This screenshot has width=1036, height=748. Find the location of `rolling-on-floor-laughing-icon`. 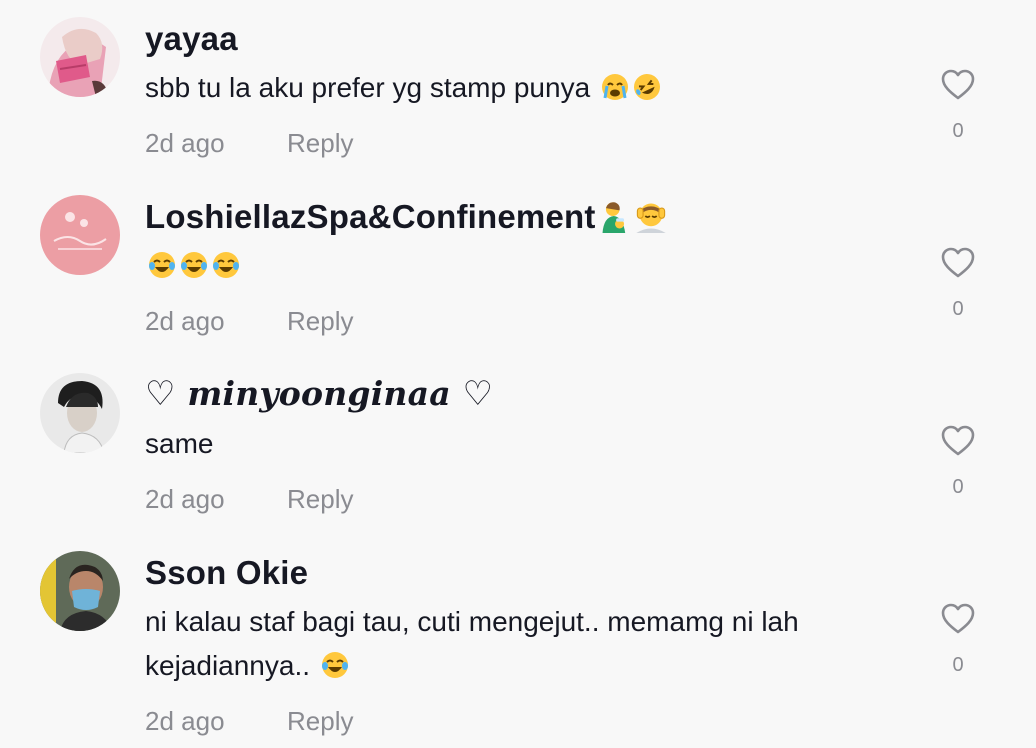

rolling-on-floor-laughing-icon is located at coordinates (646, 87).